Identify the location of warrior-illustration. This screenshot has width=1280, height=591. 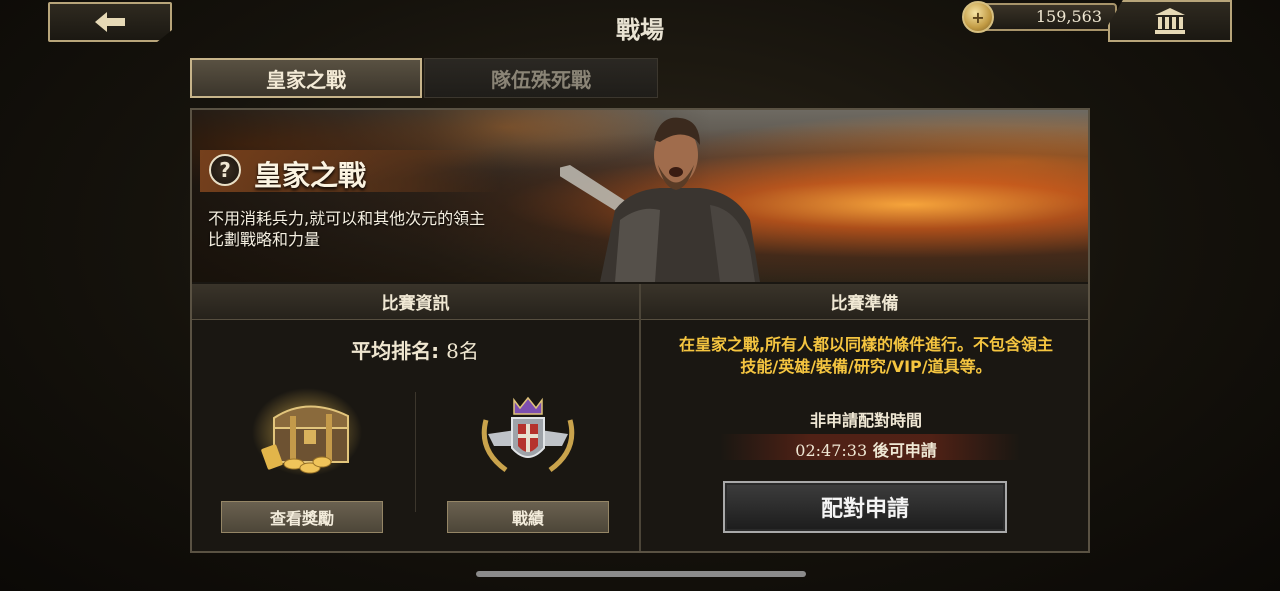
(660, 199).